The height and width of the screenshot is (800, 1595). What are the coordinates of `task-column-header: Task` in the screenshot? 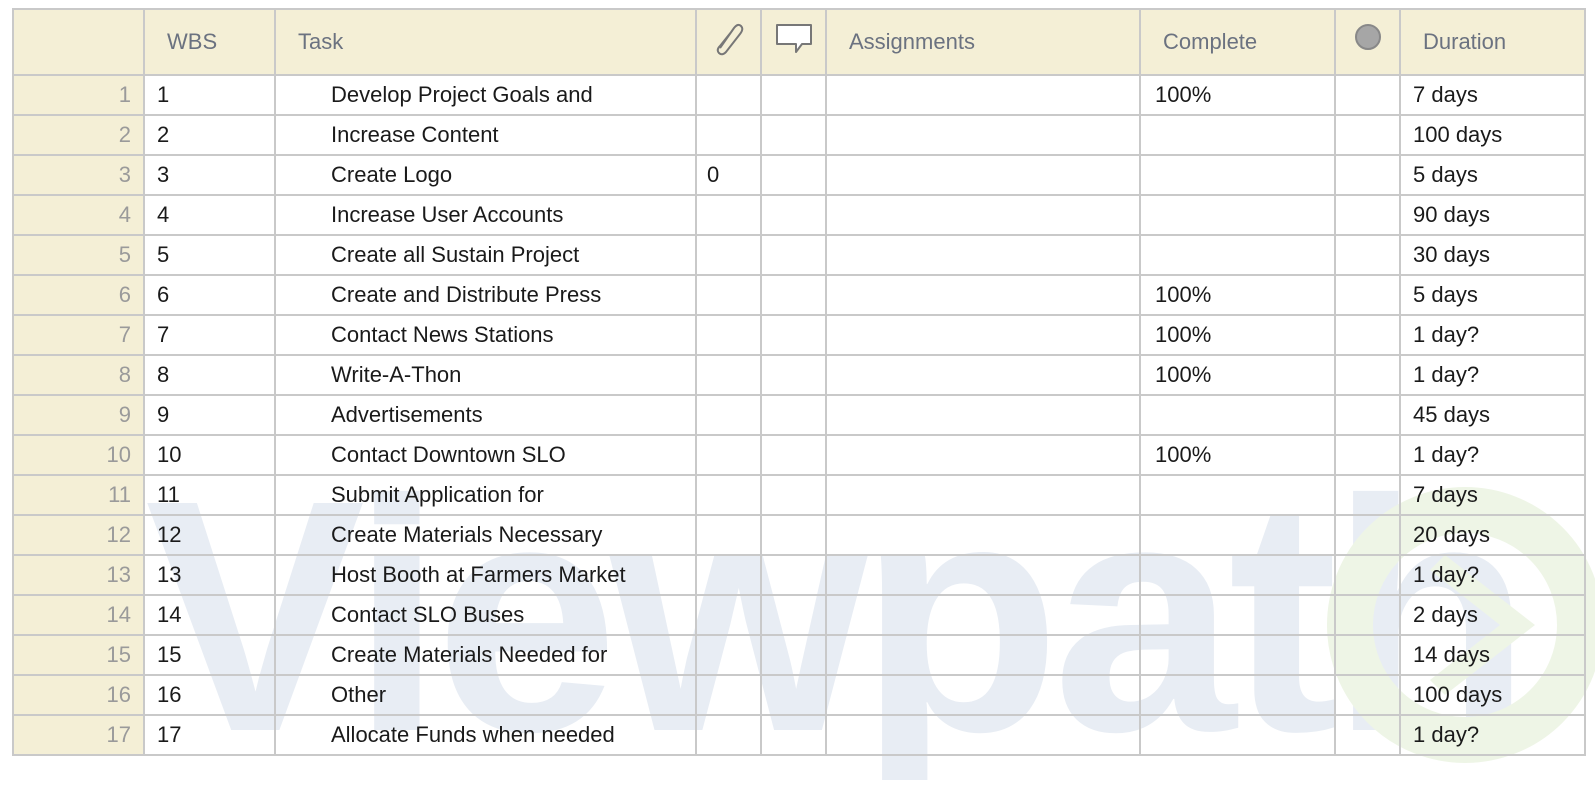 It's located at (485, 42).